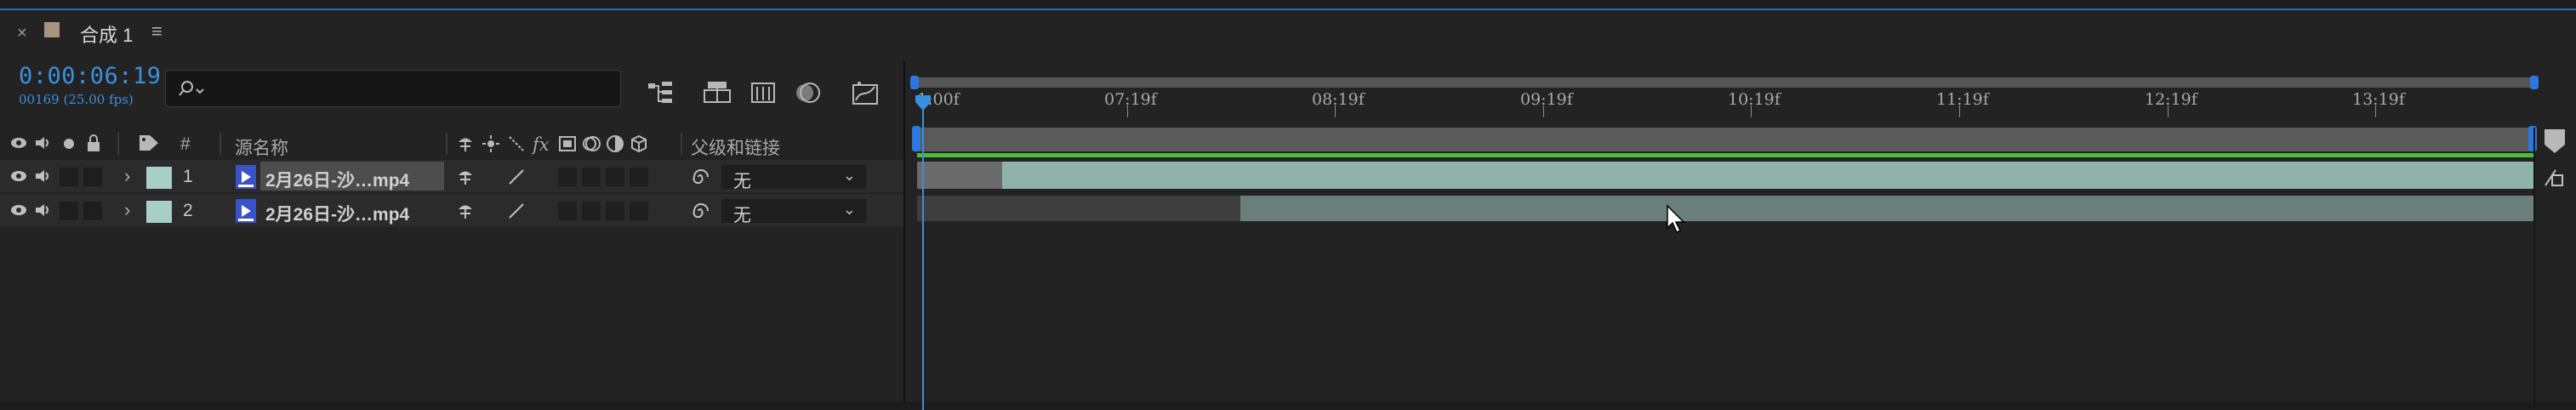 This screenshot has height=410, width=2576. I want to click on ruler-tick-label: 08:19f, so click(1338, 99).